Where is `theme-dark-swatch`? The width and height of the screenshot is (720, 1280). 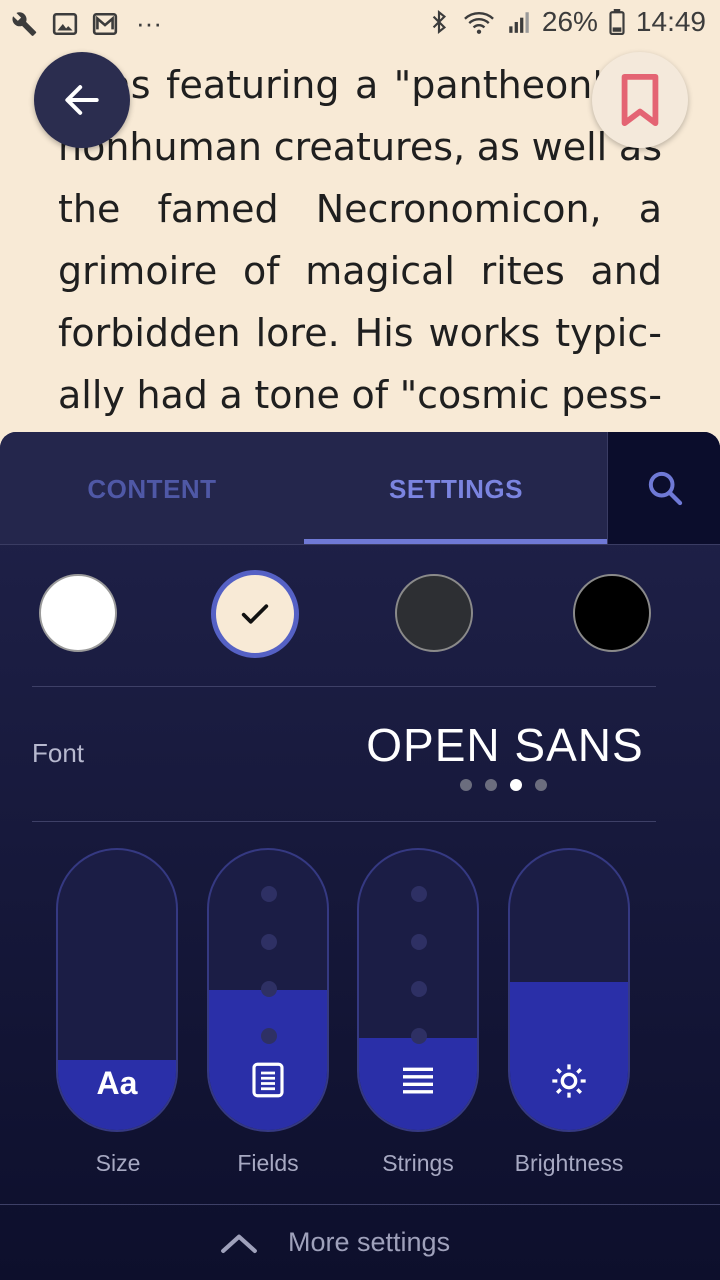
theme-dark-swatch is located at coordinates (434, 613).